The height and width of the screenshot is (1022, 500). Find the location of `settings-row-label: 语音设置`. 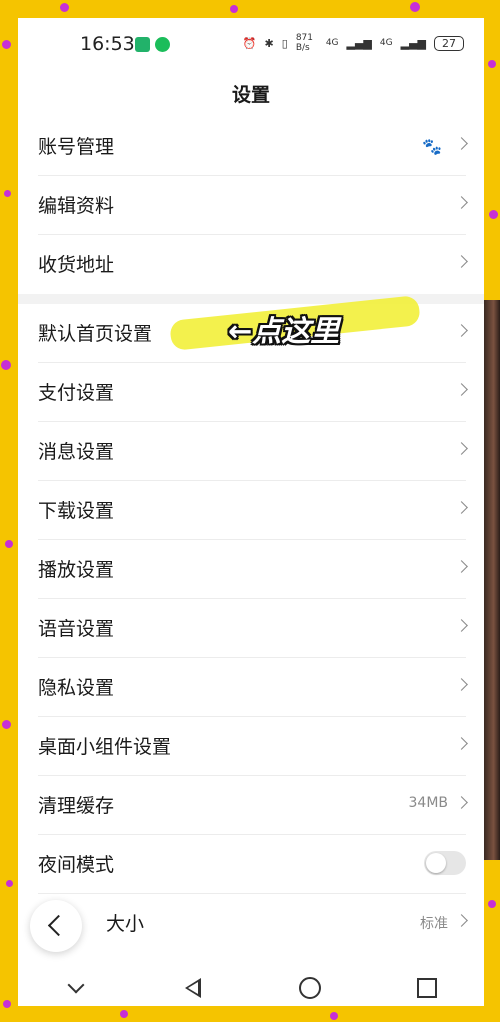

settings-row-label: 语音设置 is located at coordinates (76, 629).